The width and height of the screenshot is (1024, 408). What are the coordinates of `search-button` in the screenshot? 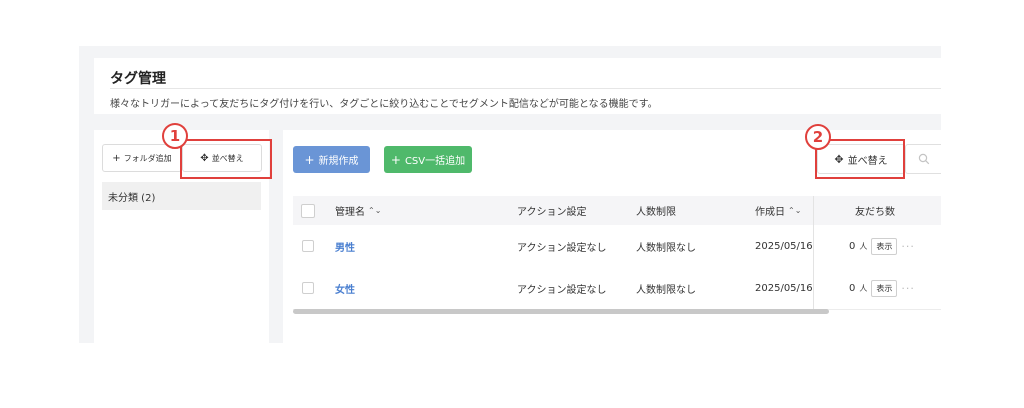 It's located at (923, 159).